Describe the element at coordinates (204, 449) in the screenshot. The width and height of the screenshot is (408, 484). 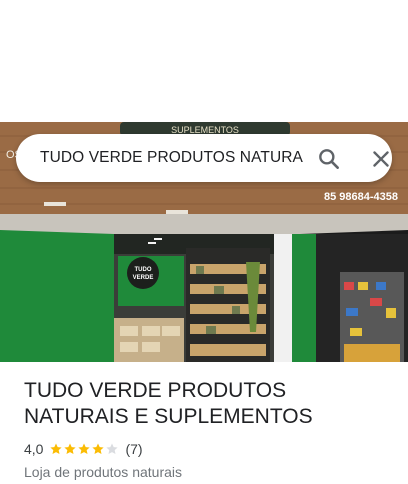
I see `rating-row: 4,0 (7)` at that location.